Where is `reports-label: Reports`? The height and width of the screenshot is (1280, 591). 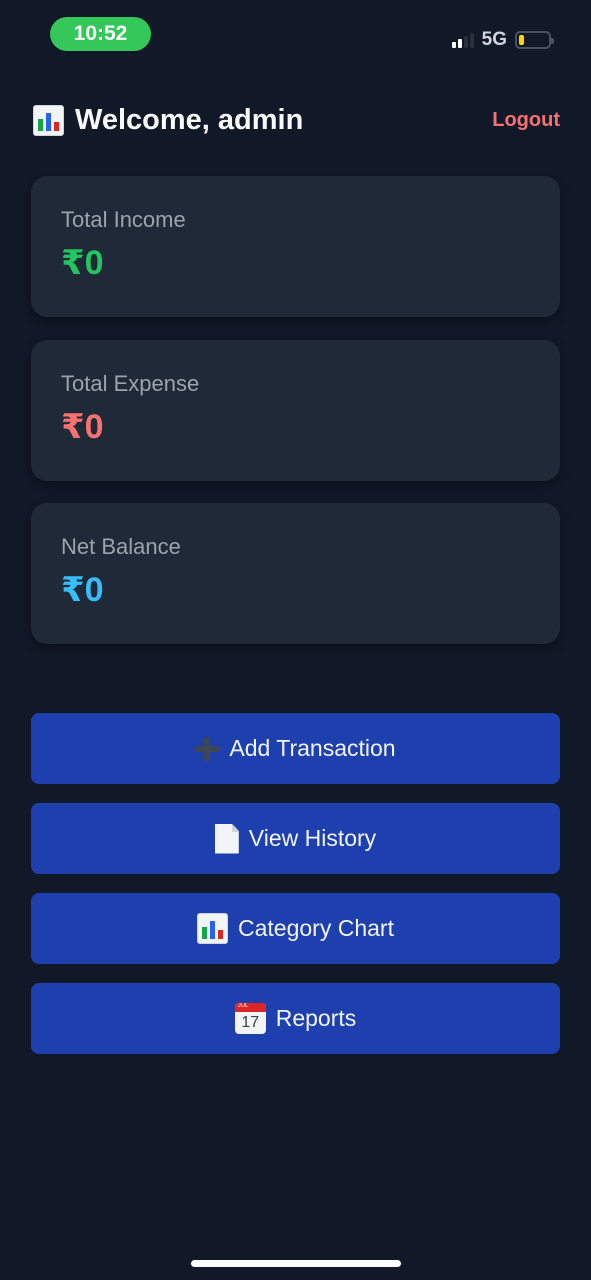
reports-label: Reports is located at coordinates (316, 1018).